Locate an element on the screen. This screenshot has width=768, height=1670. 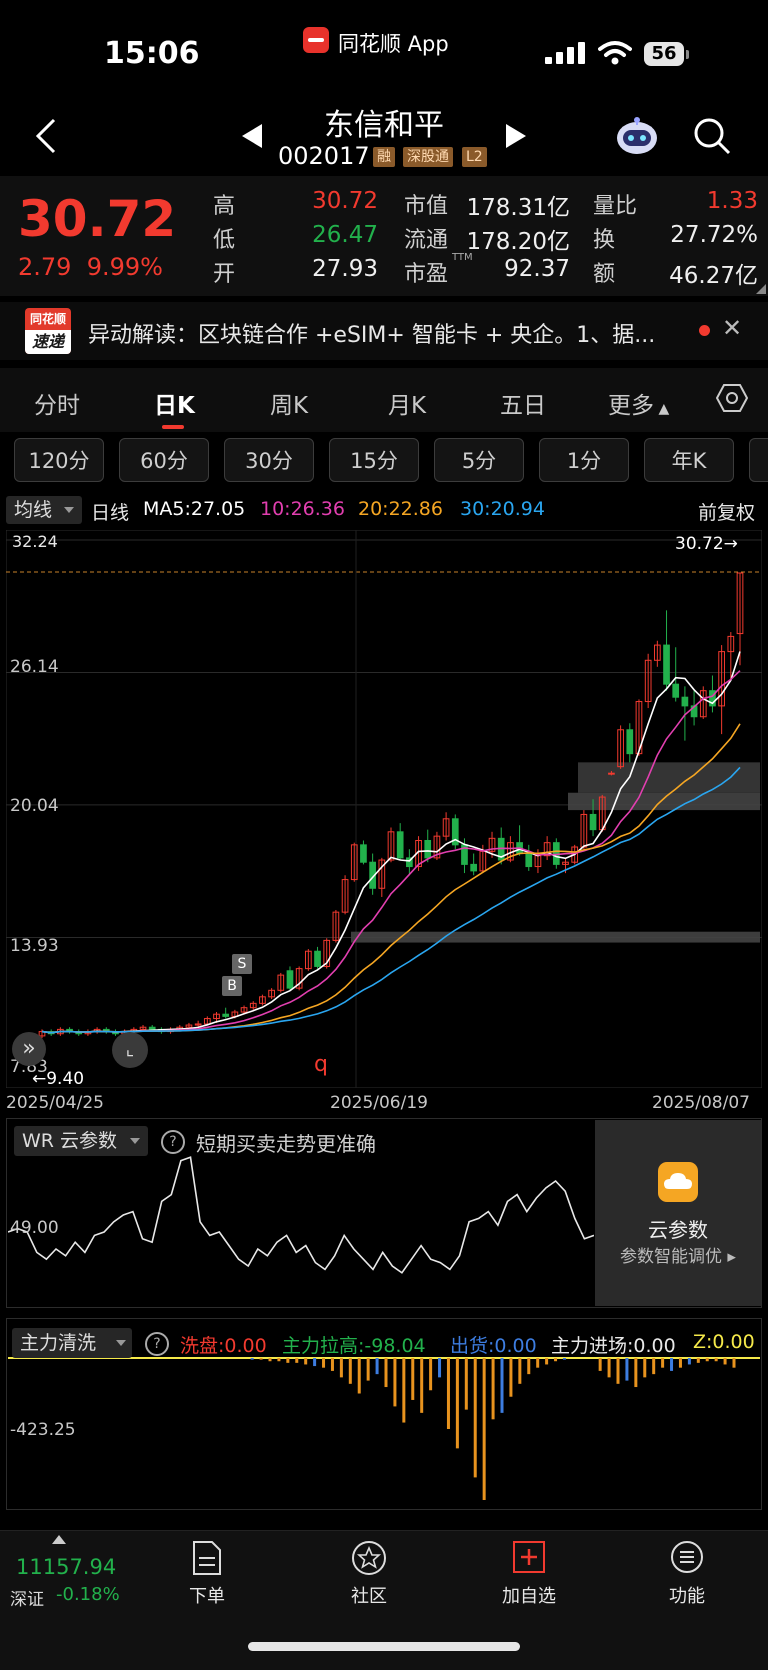
nav-functions: 功能 is located at coordinates (687, 1595).